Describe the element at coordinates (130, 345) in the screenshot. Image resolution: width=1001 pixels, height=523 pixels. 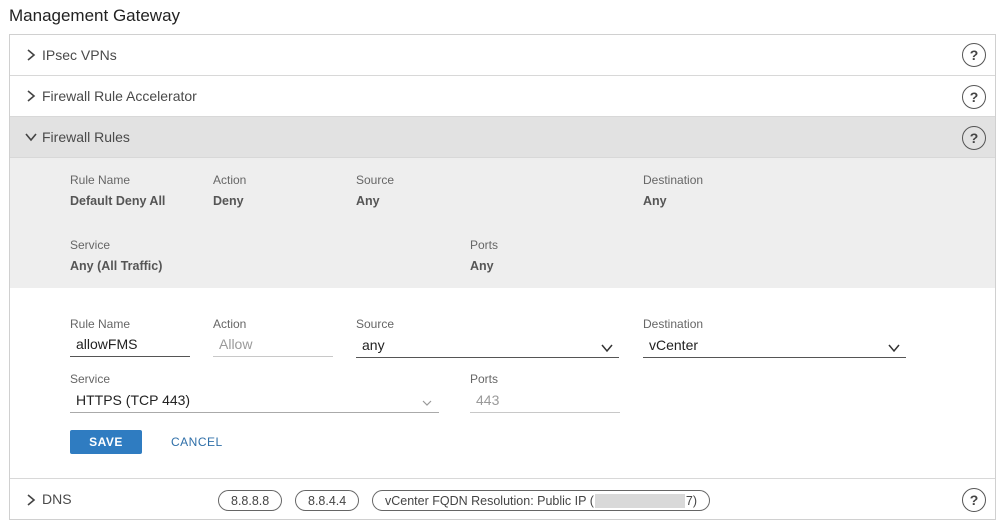
I see `rule-name-input: allowFMS` at that location.